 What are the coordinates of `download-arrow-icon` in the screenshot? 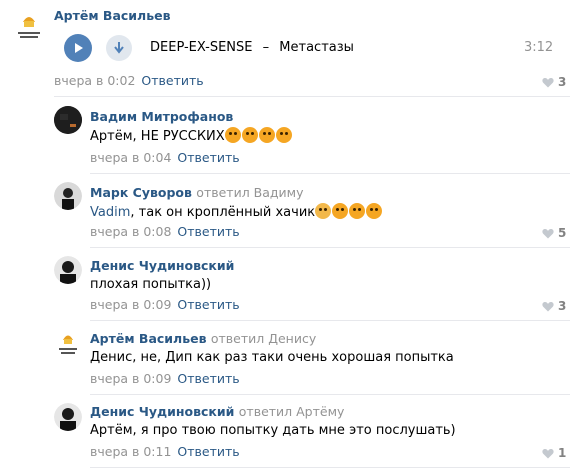 It's located at (119, 48).